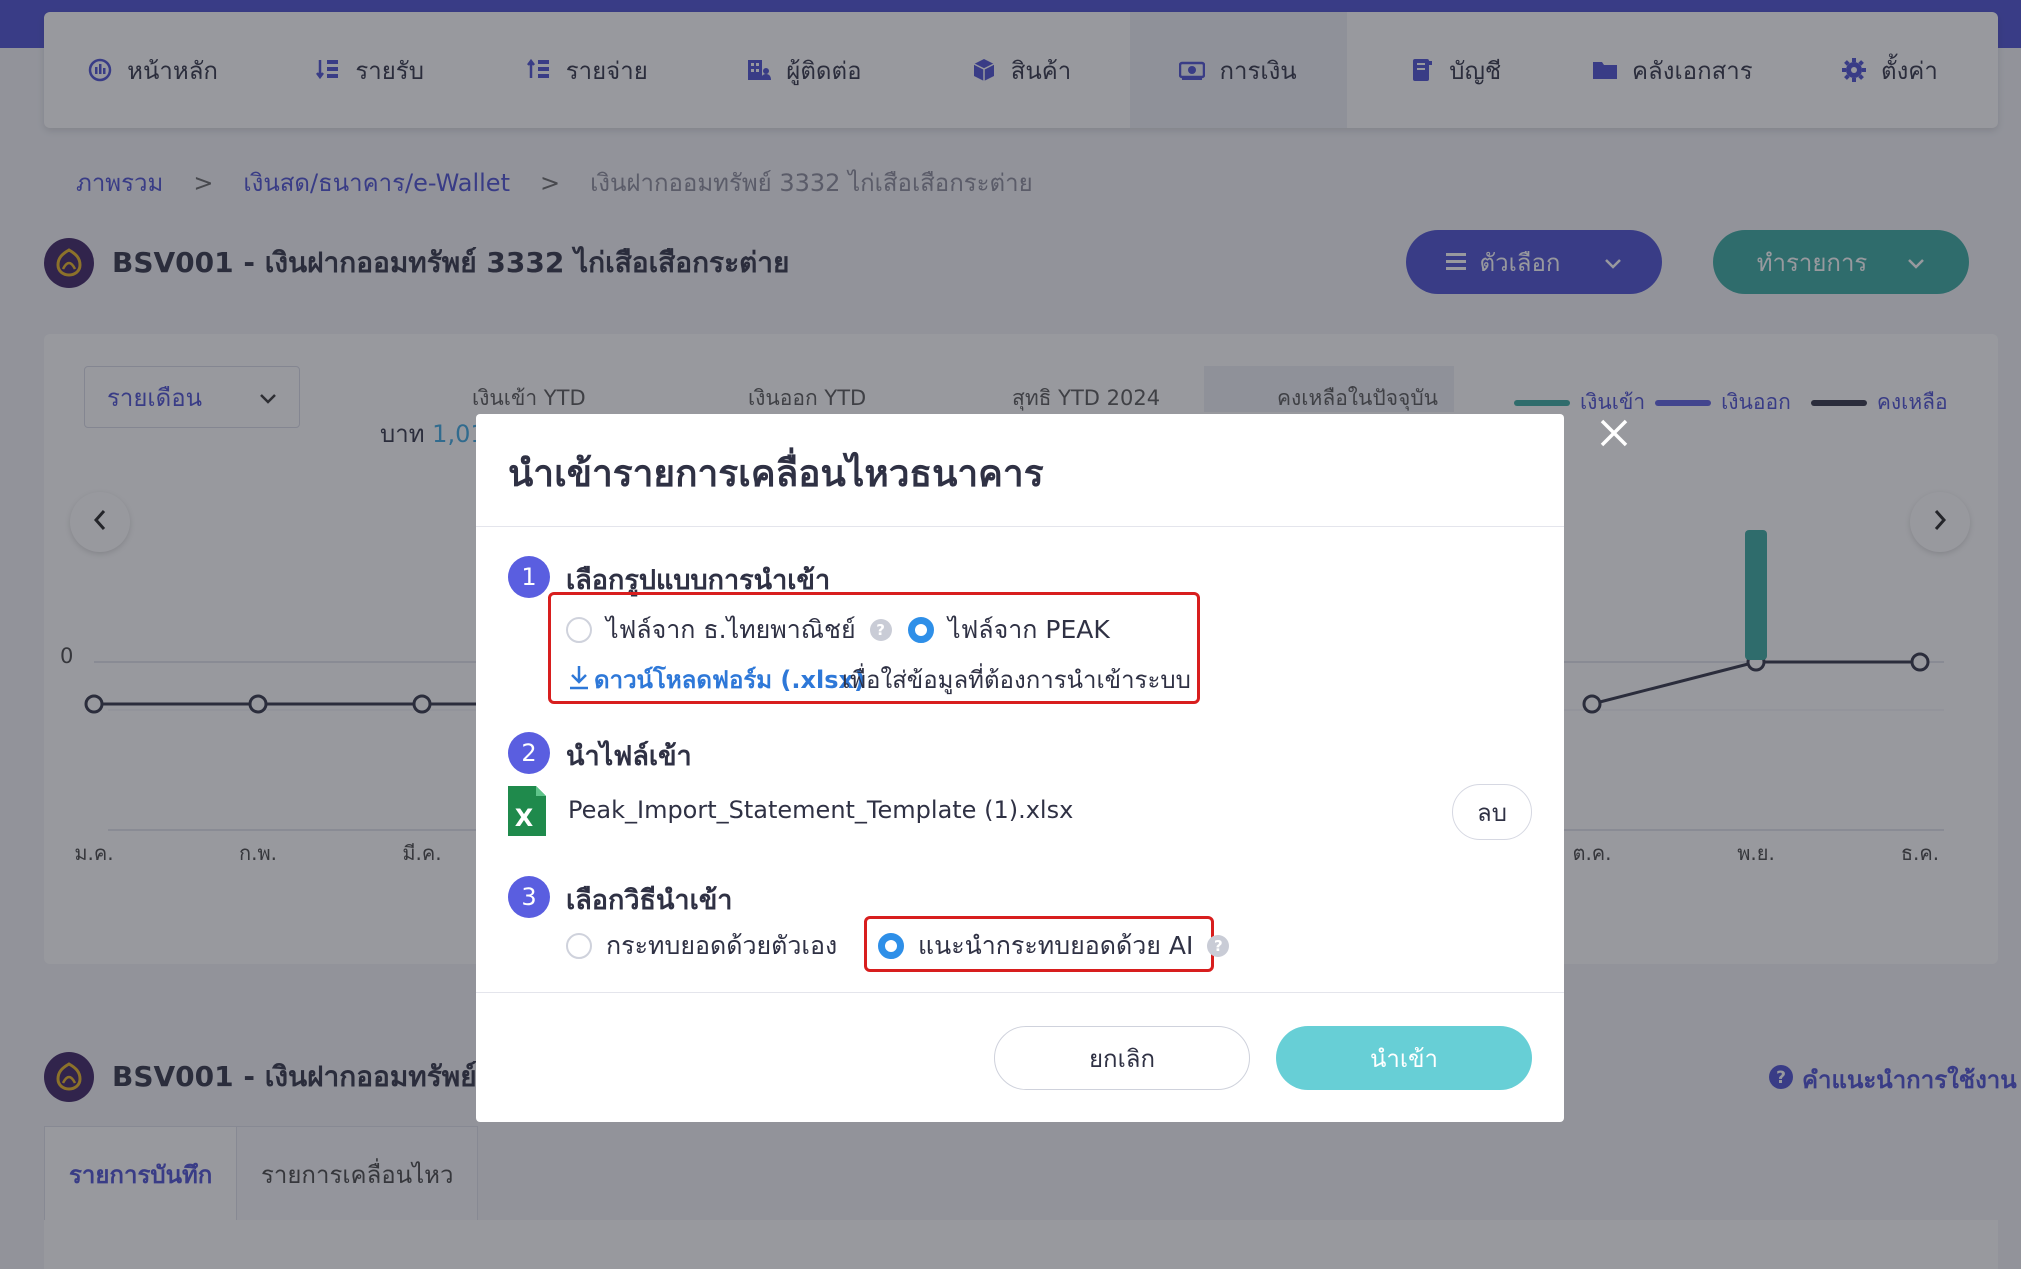 The width and height of the screenshot is (2021, 1269). I want to click on import-label: นำเข้า, so click(1404, 1058).